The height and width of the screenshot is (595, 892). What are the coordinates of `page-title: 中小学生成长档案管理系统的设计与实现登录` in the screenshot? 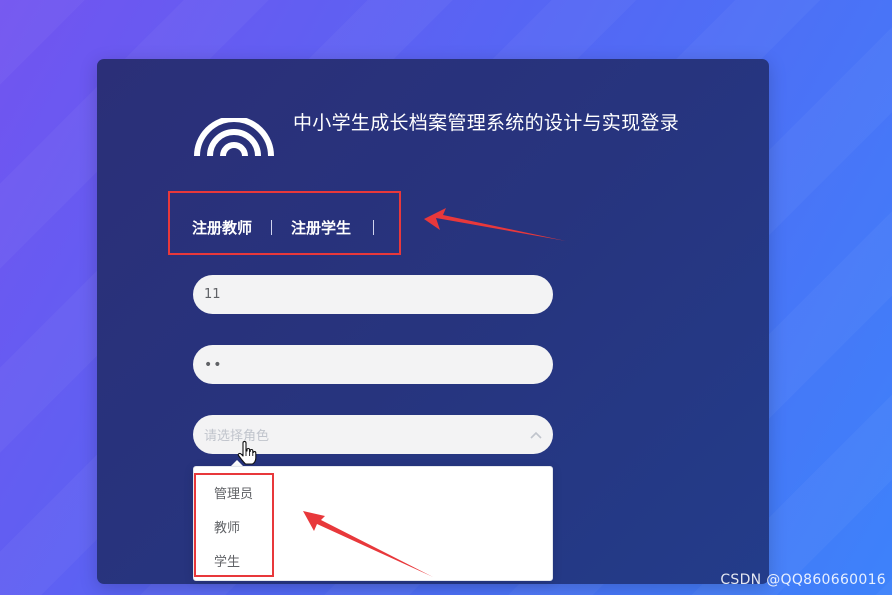 It's located at (486, 123).